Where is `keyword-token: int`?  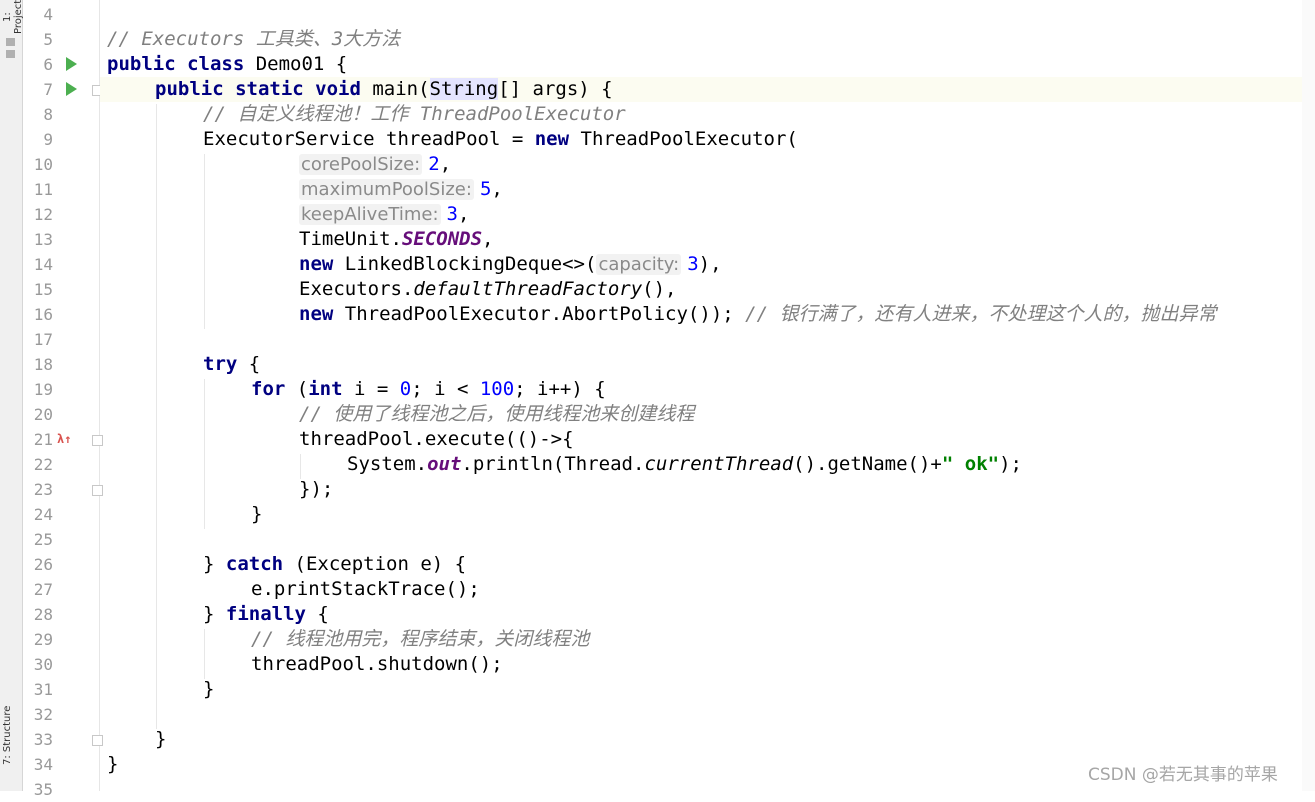
keyword-token: int is located at coordinates (331, 389).